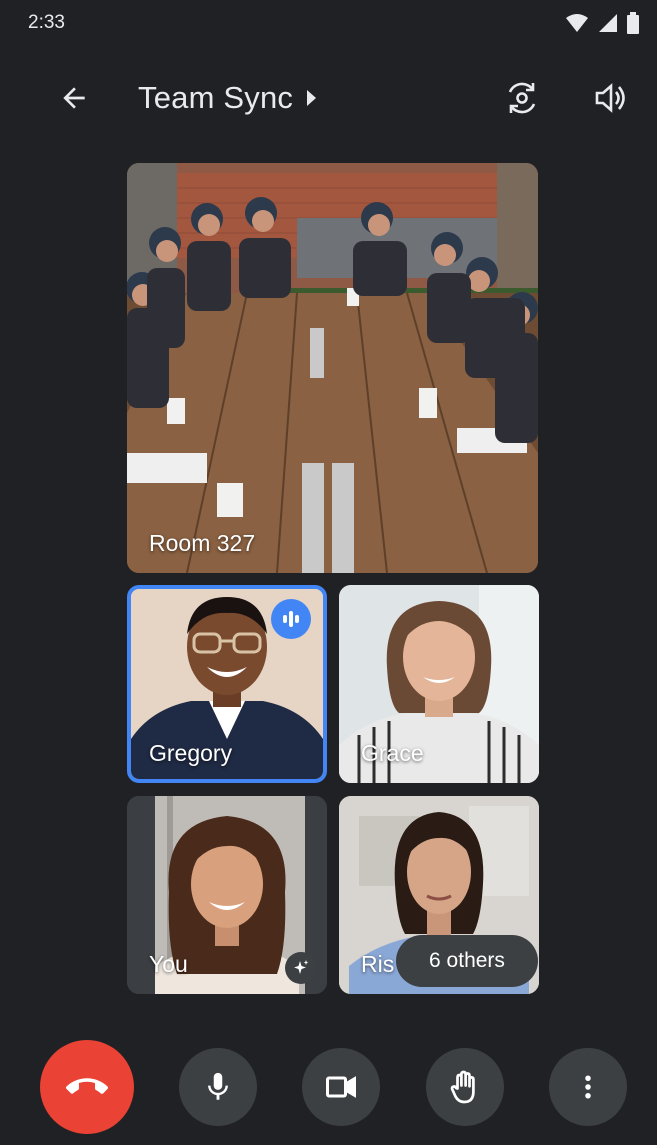 The height and width of the screenshot is (1145, 657). I want to click on arrow-back-icon, so click(74, 98).